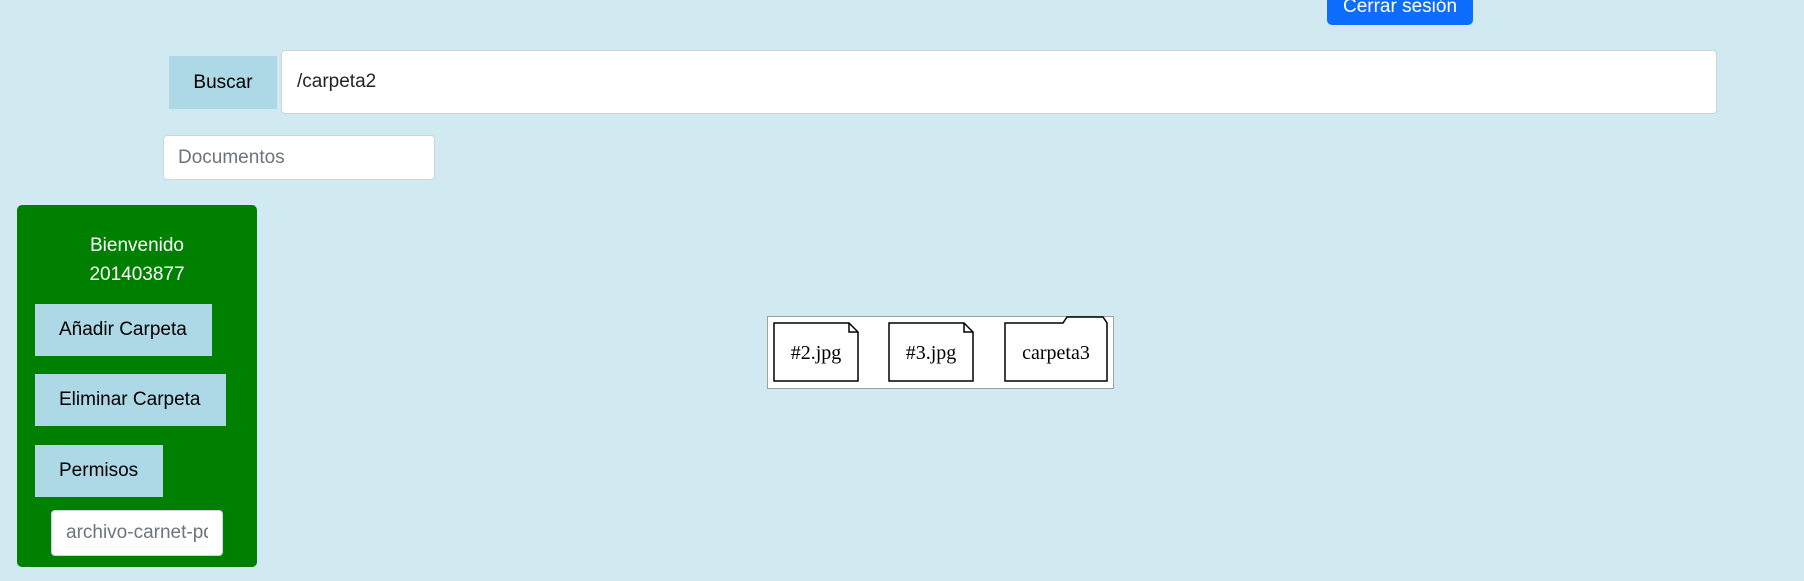 The height and width of the screenshot is (581, 1804). What do you see at coordinates (1056, 353) in the screenshot?
I see `folder-node-label: carpeta3` at bounding box center [1056, 353].